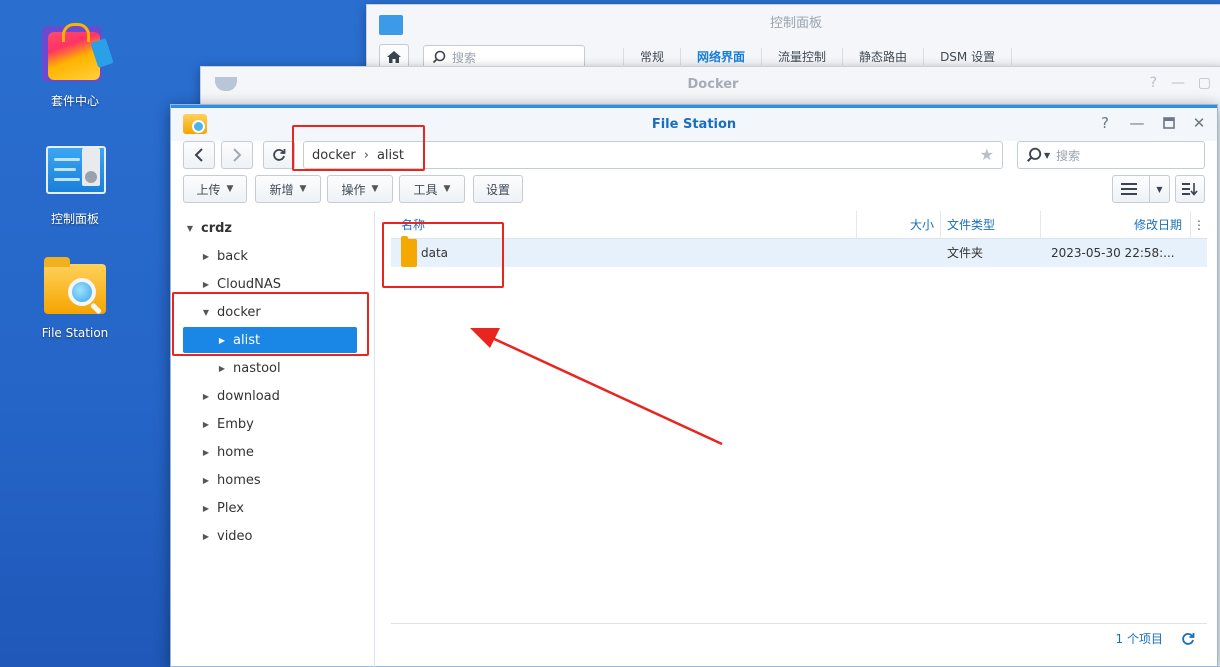  I want to click on sort-button, so click(1190, 189).